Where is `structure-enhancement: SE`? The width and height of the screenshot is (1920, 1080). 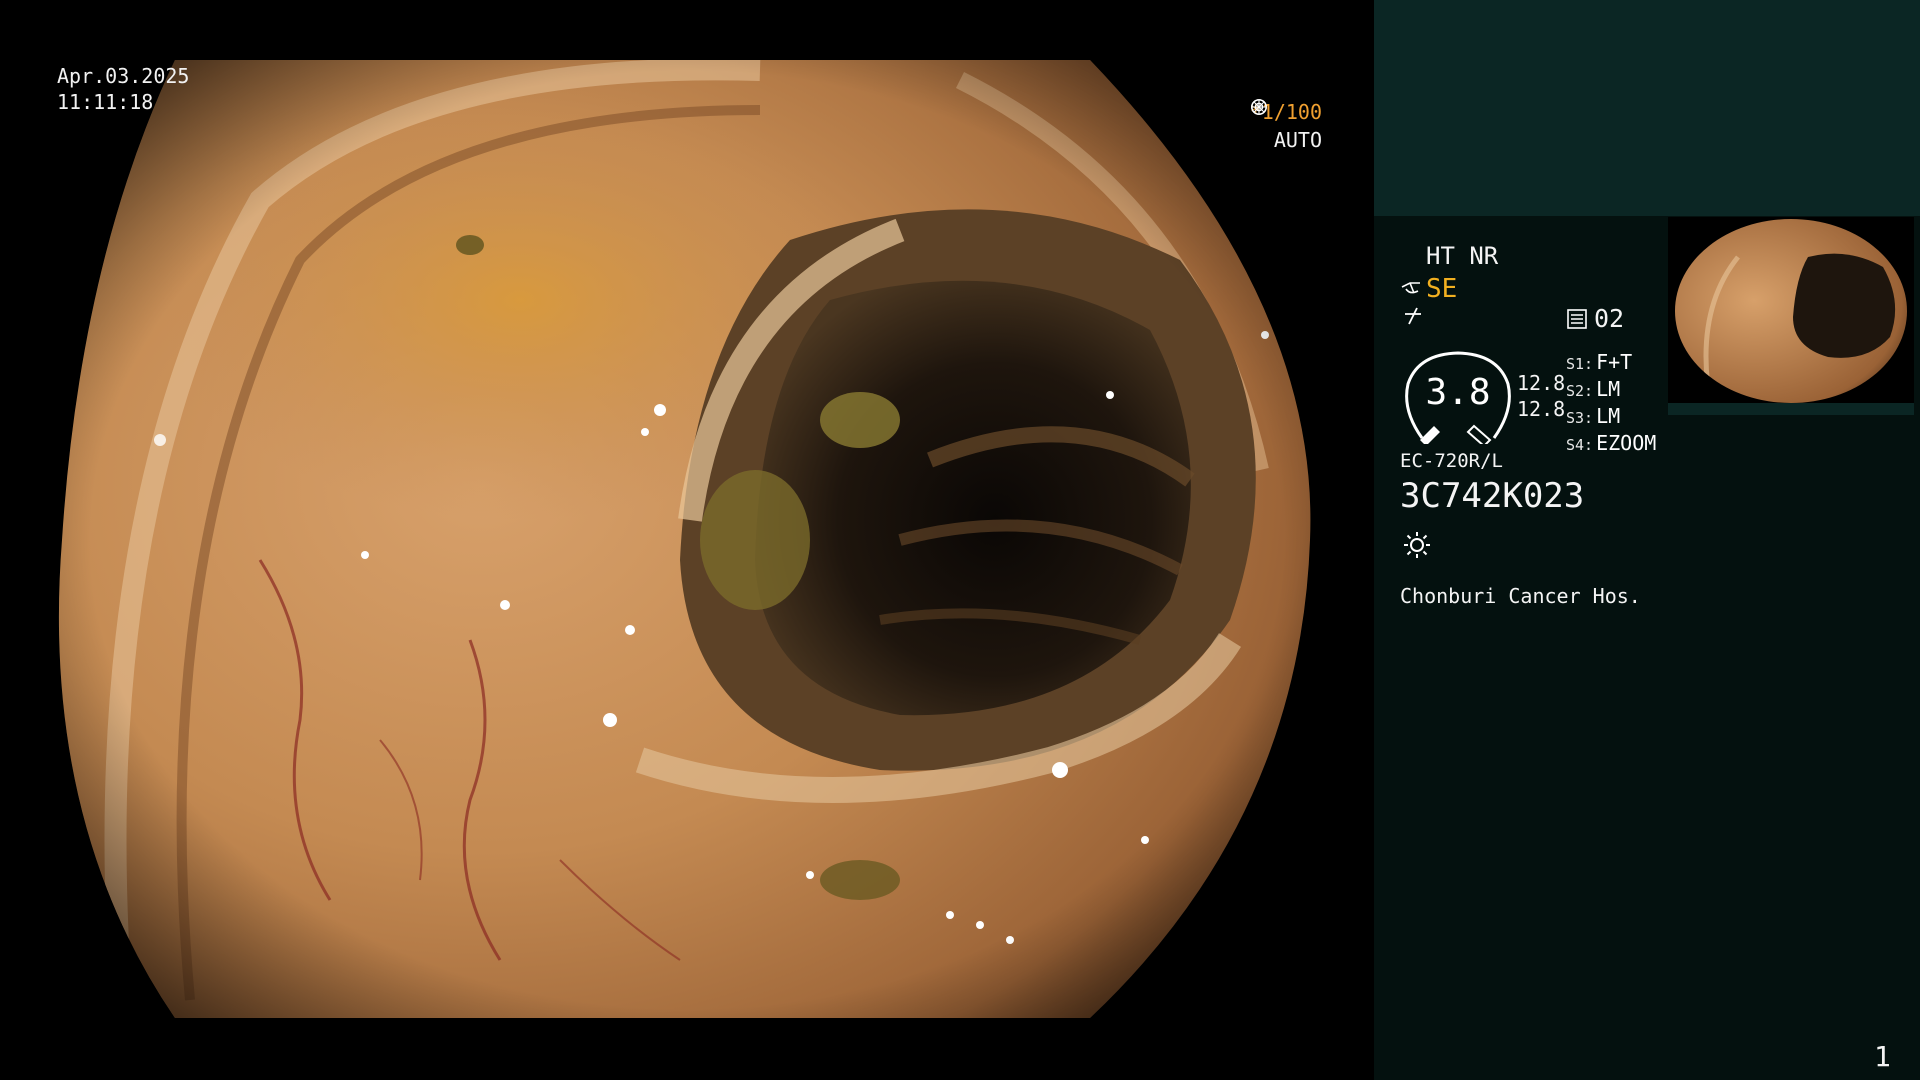 structure-enhancement: SE is located at coordinates (1428, 289).